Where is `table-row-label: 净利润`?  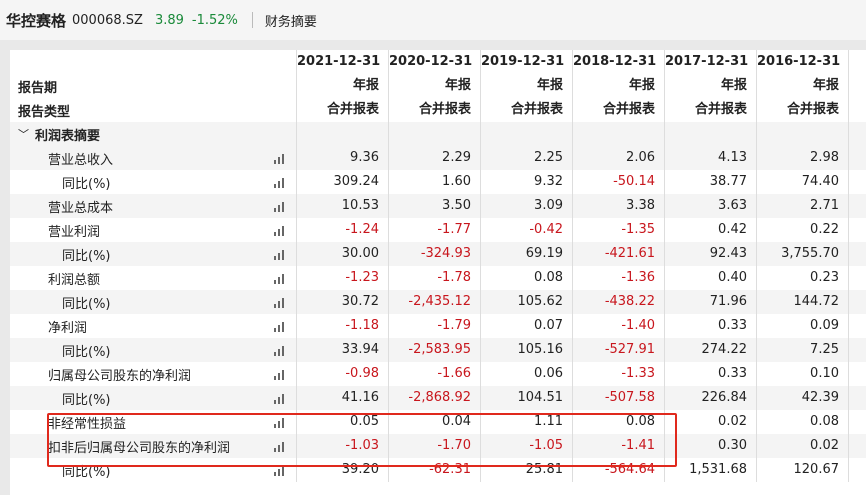 table-row-label: 净利润 is located at coordinates (153, 326).